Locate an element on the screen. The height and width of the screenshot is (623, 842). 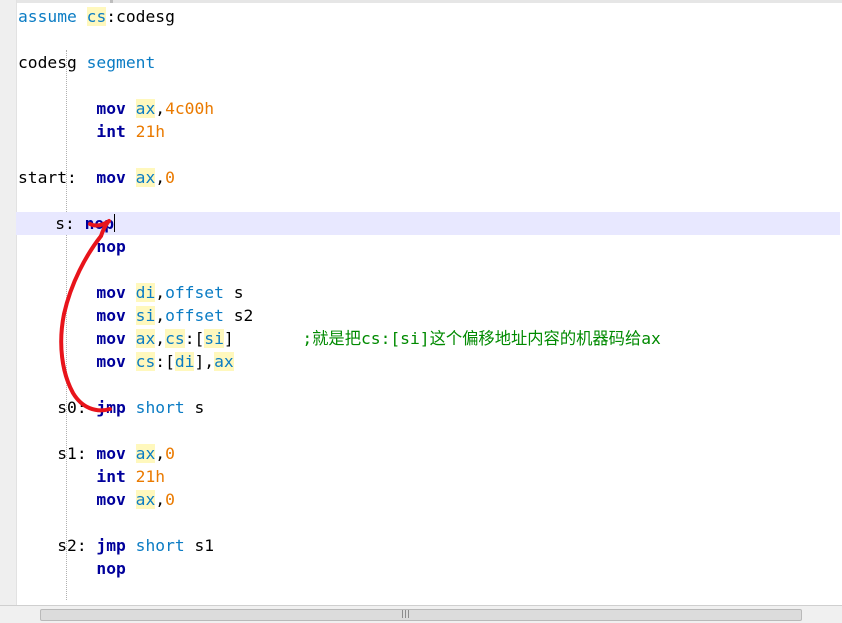
code-line: s0: jmp short s is located at coordinates (111, 407).